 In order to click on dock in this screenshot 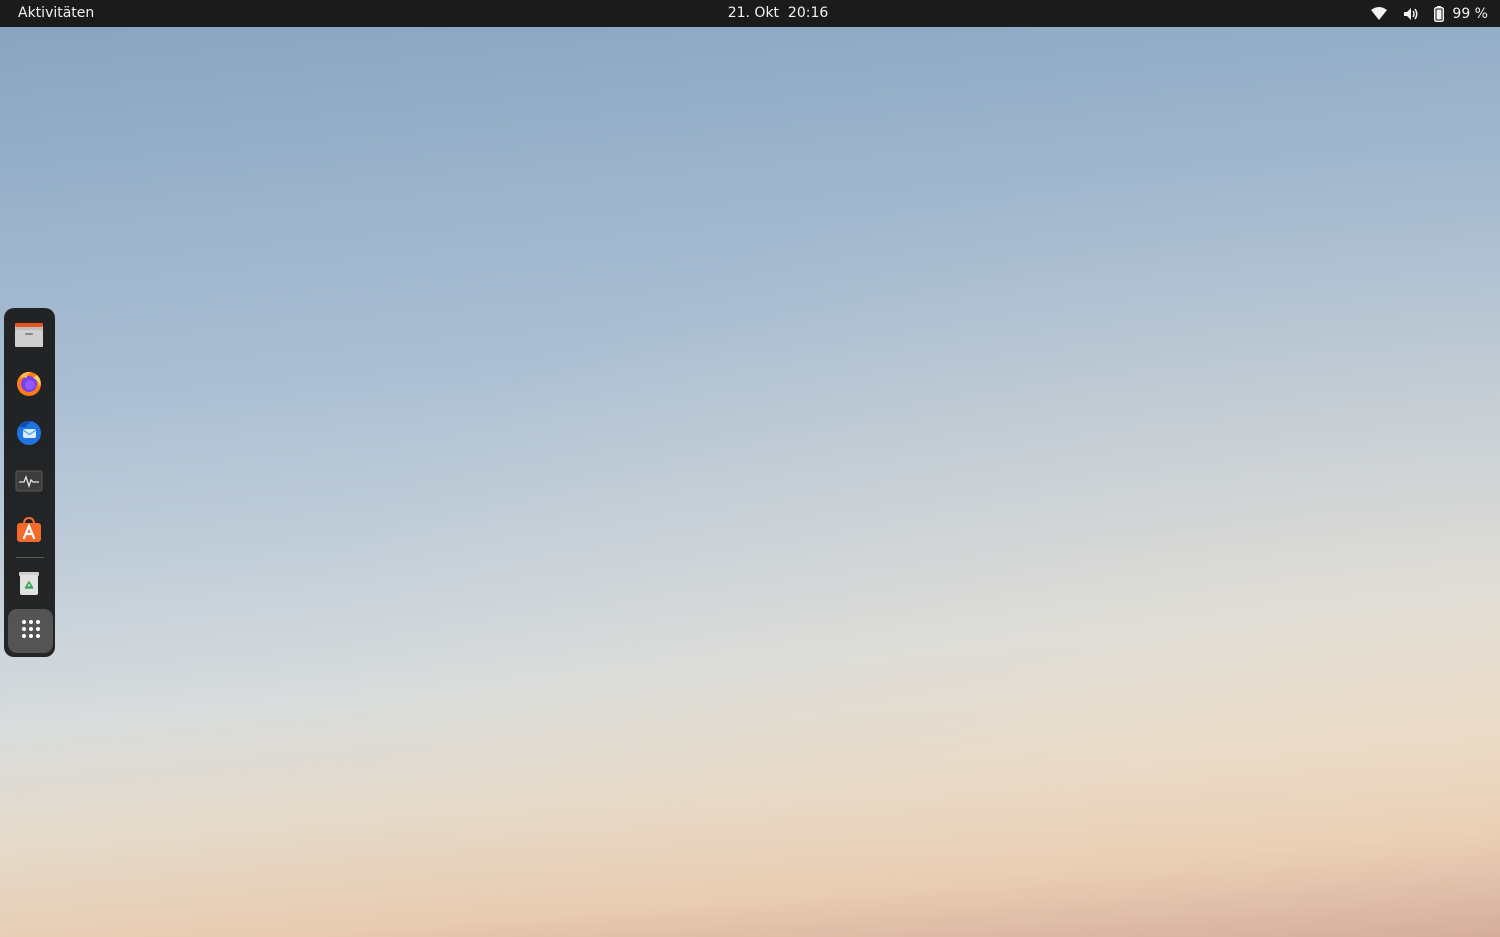, I will do `click(29, 482)`.